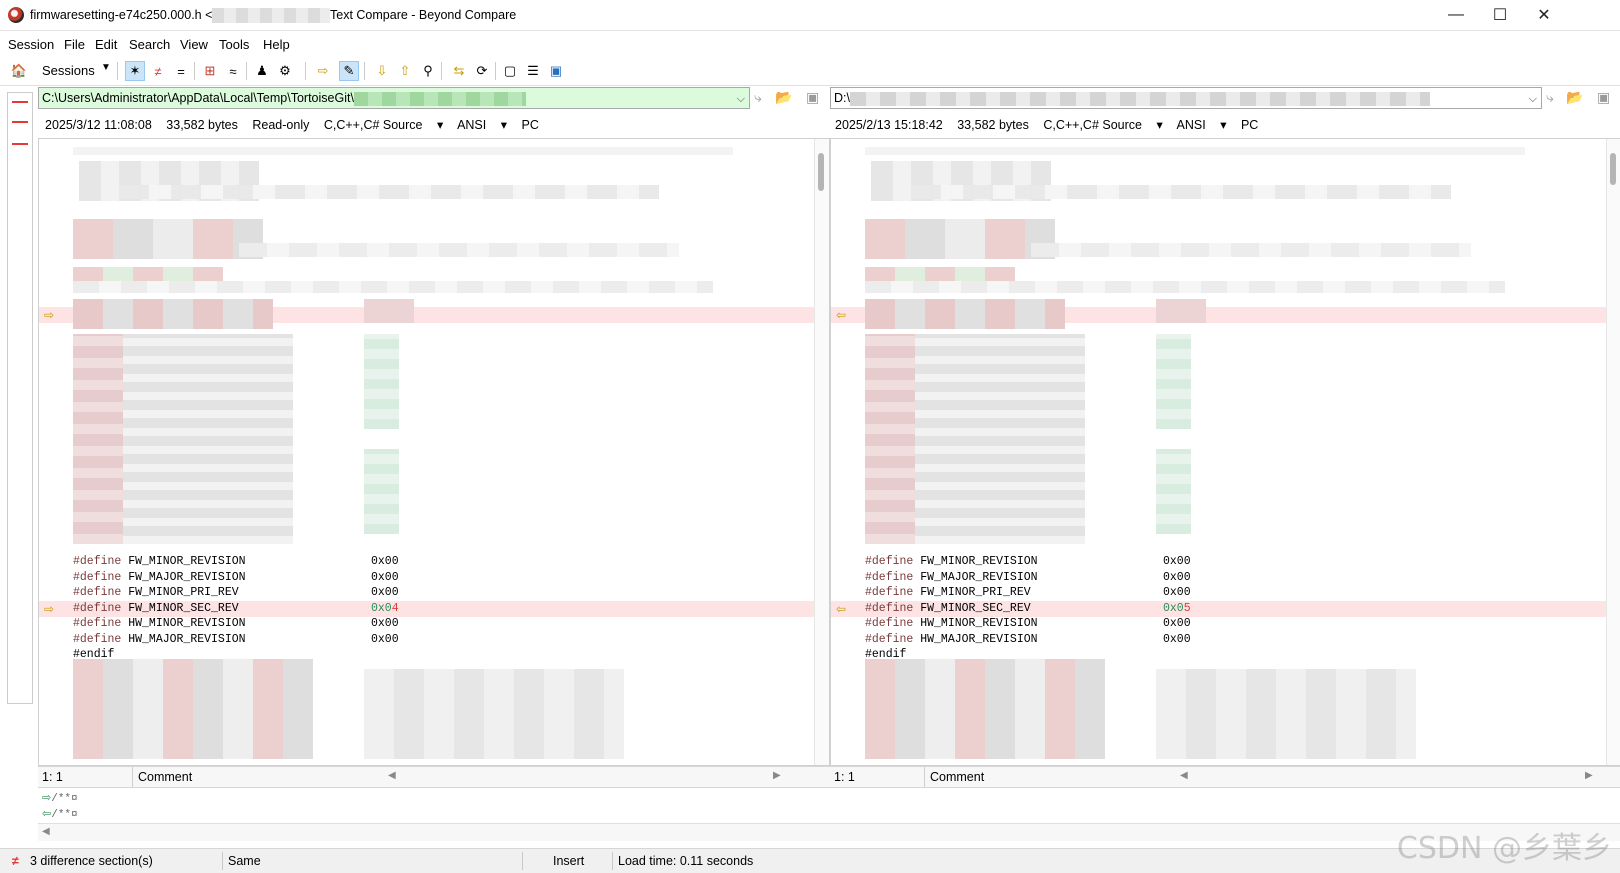  Describe the element at coordinates (844, 777) in the screenshot. I see `right-cursor-position: 1` at that location.